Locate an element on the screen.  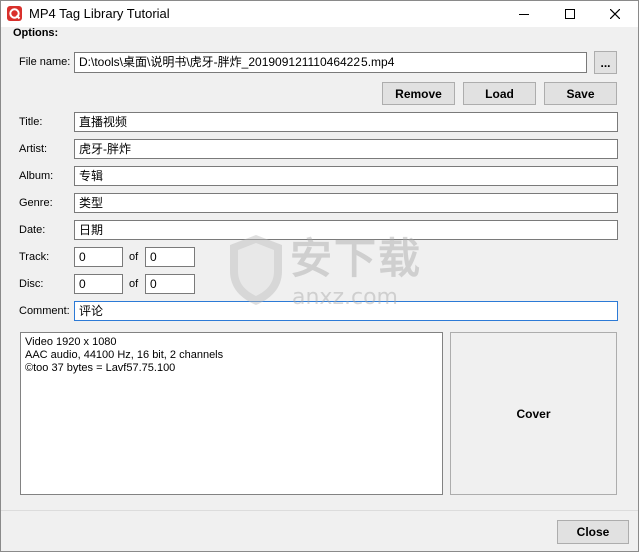
genre-field: 类型 is located at coordinates (346, 203).